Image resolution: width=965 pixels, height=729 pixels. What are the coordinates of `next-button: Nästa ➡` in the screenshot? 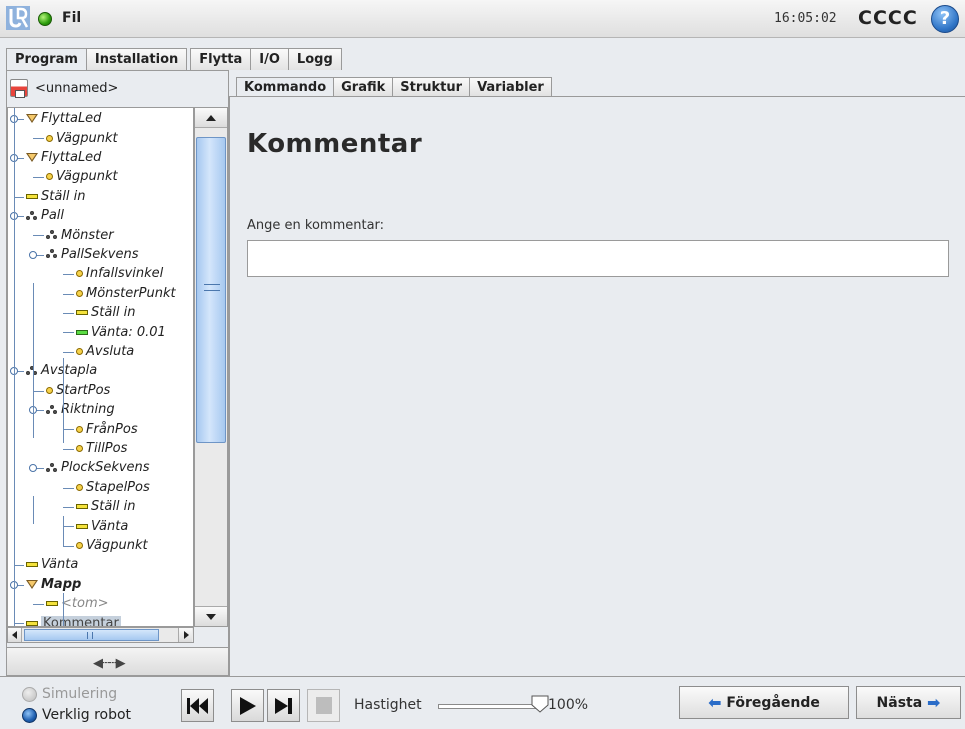 It's located at (908, 702).